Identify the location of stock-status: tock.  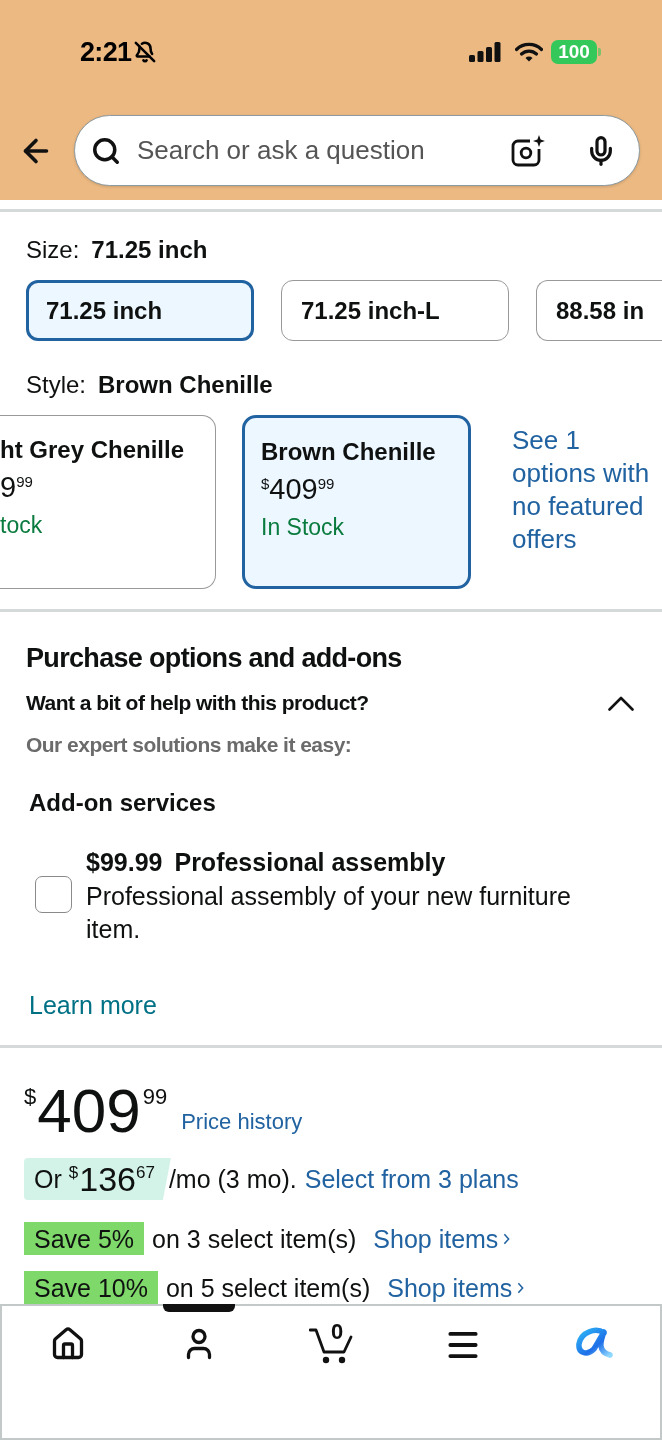
(21, 525).